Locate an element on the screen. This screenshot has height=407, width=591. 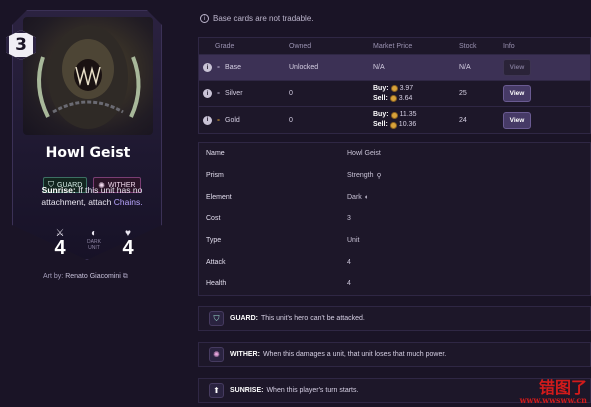
card-stats: ⚔ 4 ◐ DARK UNIT ♥ 4 is located at coordinates (94, 246).